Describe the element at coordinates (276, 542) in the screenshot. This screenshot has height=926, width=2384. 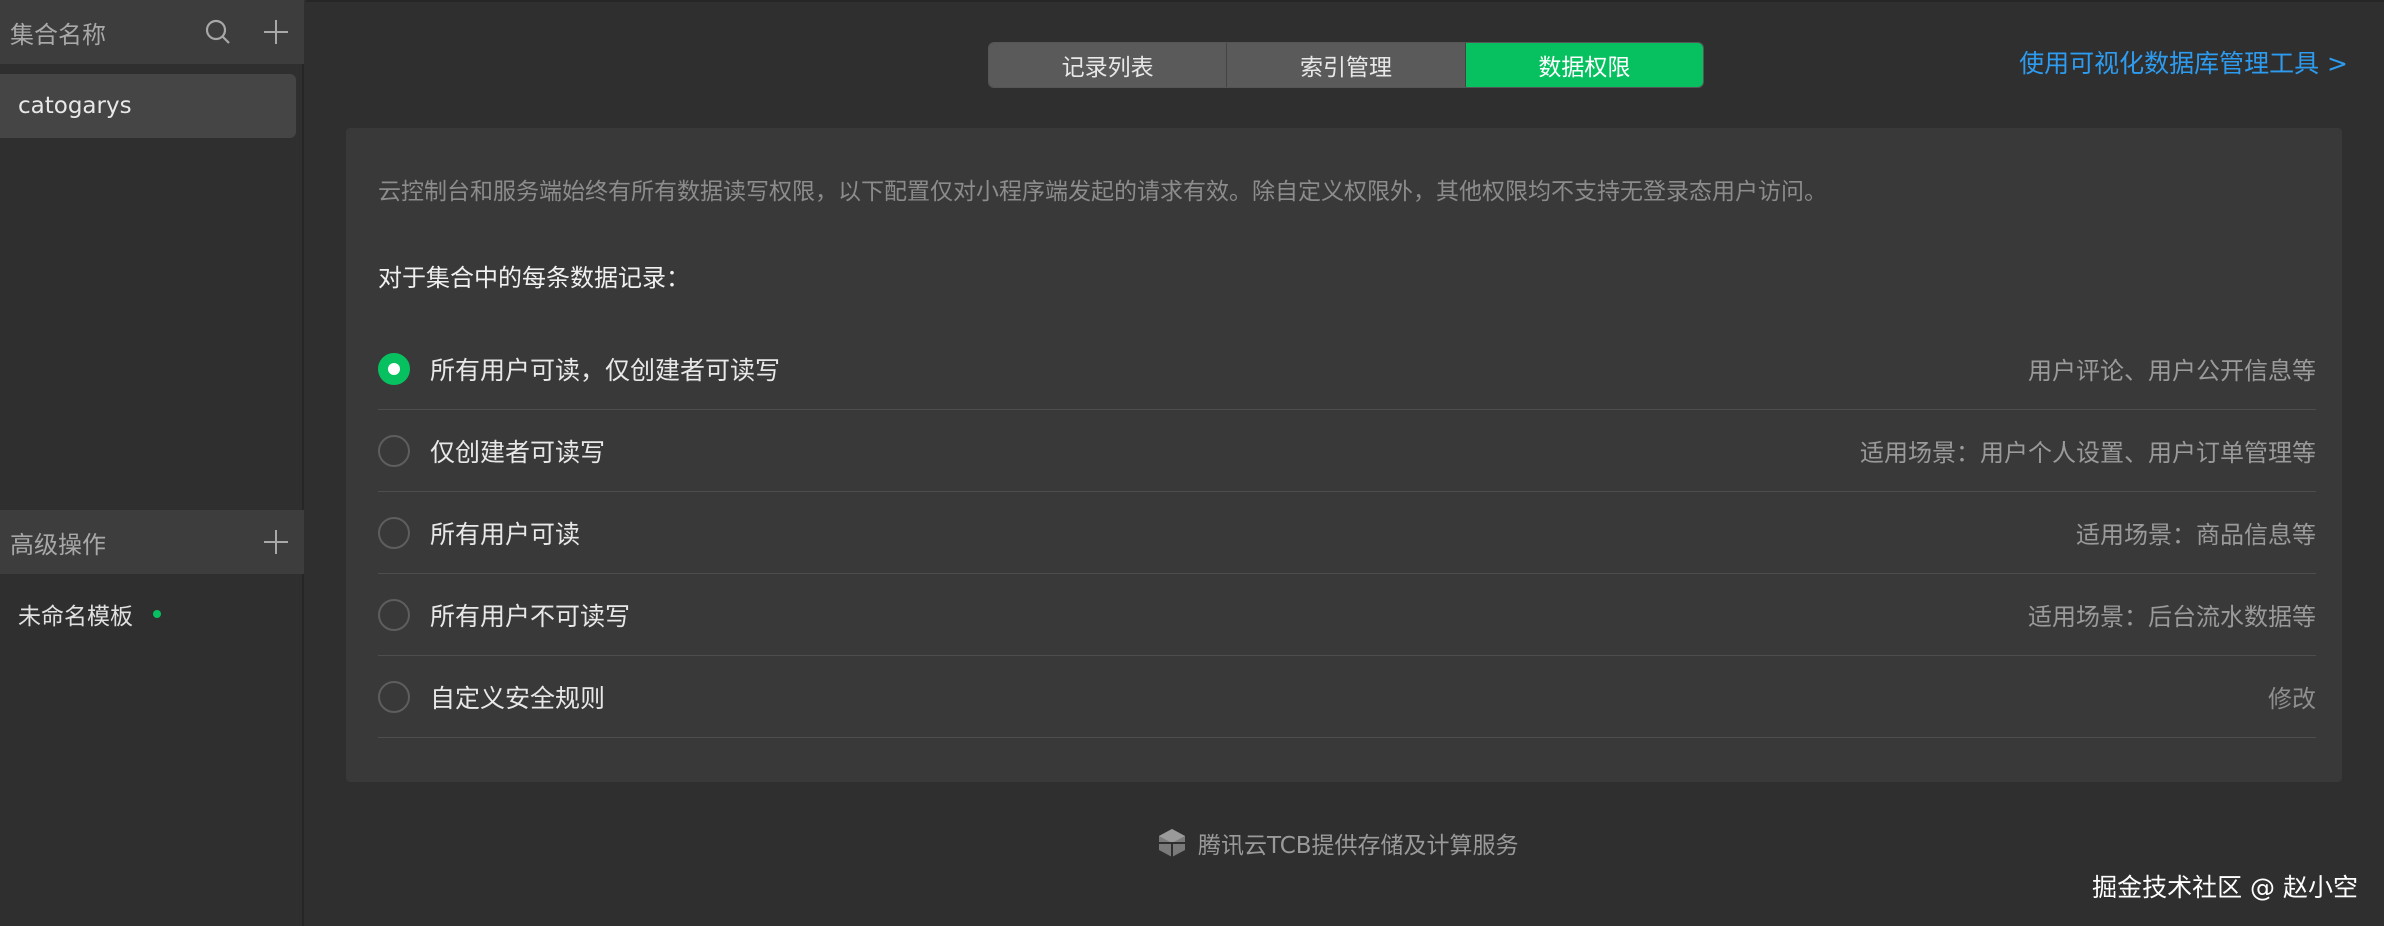
I see `add-template-icon` at that location.